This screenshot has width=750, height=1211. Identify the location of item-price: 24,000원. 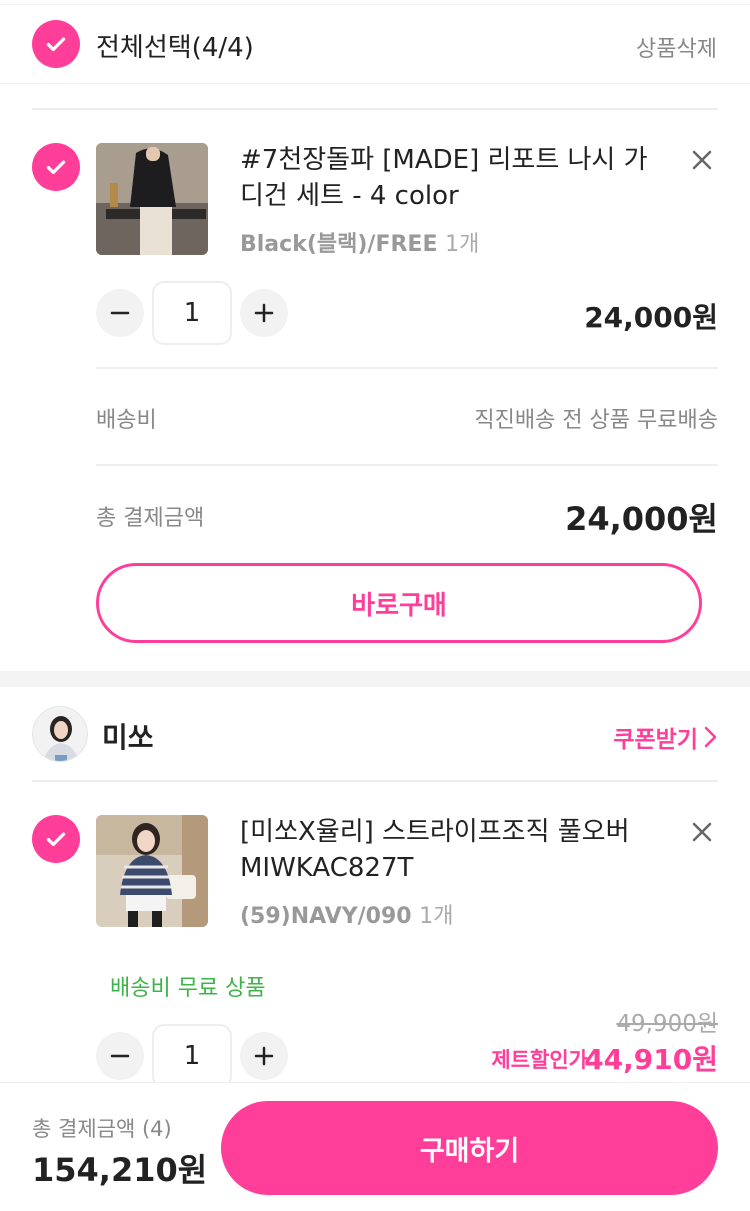
(651, 317).